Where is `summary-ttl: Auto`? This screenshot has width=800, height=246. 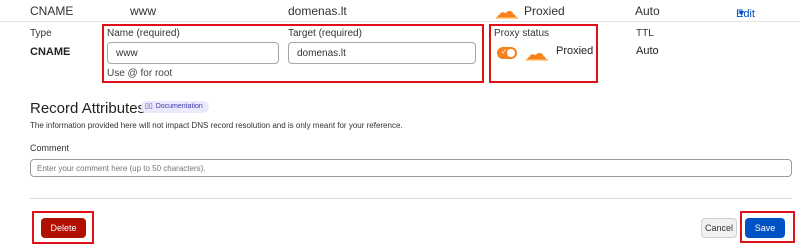 summary-ttl: Auto is located at coordinates (647, 11).